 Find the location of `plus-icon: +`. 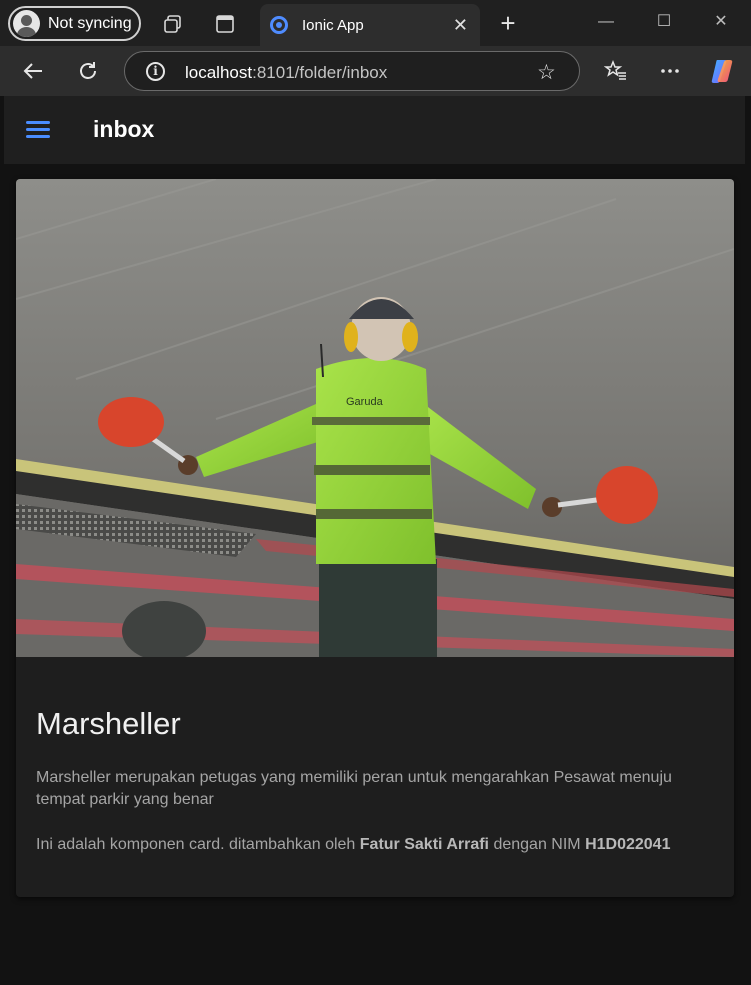

plus-icon: + is located at coordinates (508, 23).